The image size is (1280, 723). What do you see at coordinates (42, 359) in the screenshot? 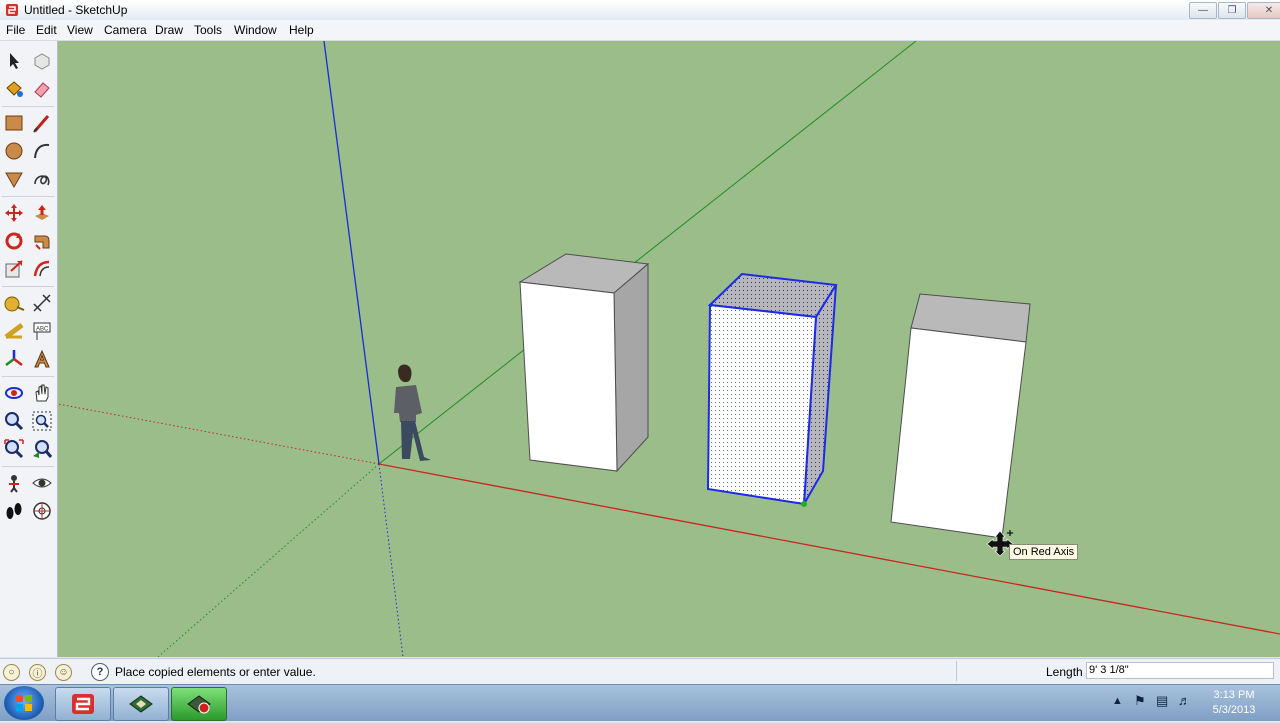
I see `3d-text-tool` at bounding box center [42, 359].